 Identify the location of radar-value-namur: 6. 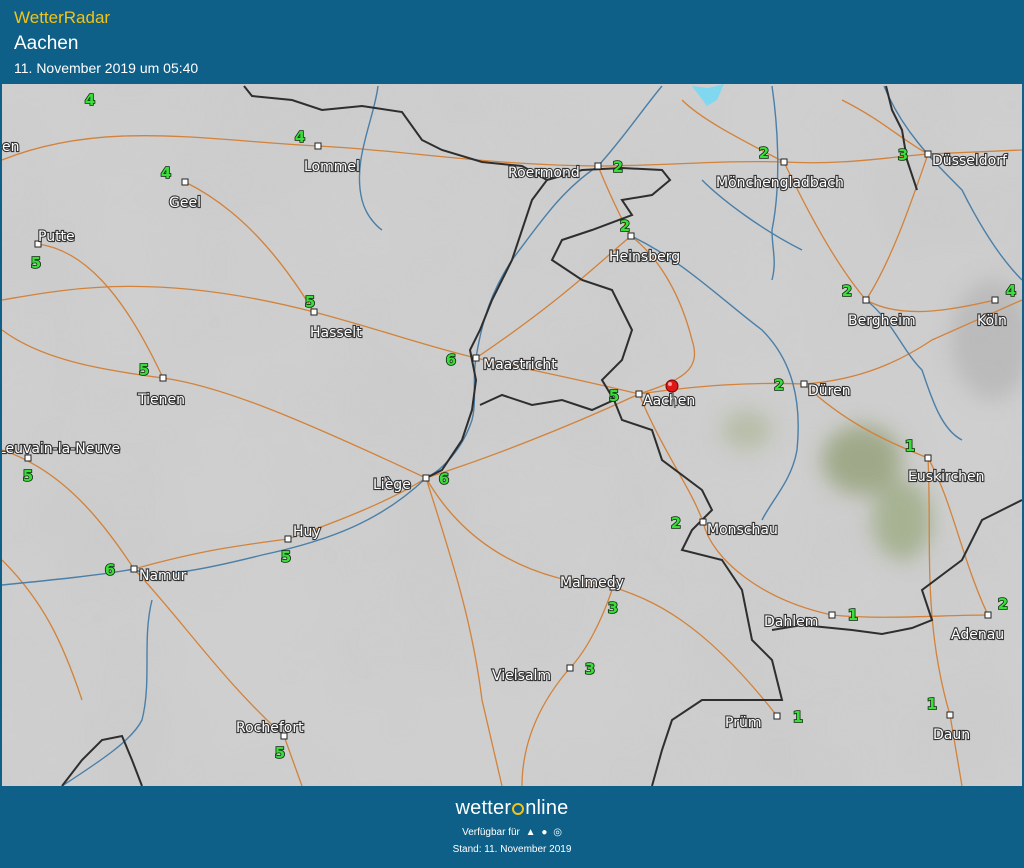
(110, 570).